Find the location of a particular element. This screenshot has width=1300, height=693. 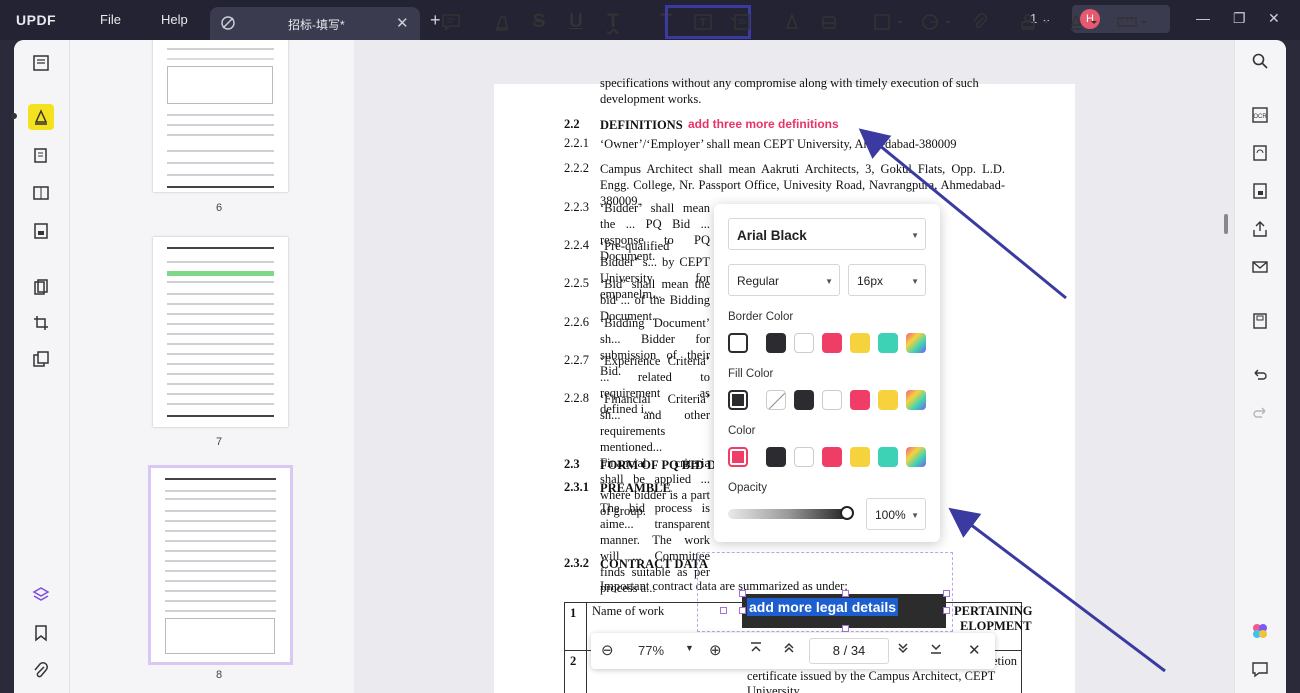

stack-pages-icon is located at coordinates (41, 359).